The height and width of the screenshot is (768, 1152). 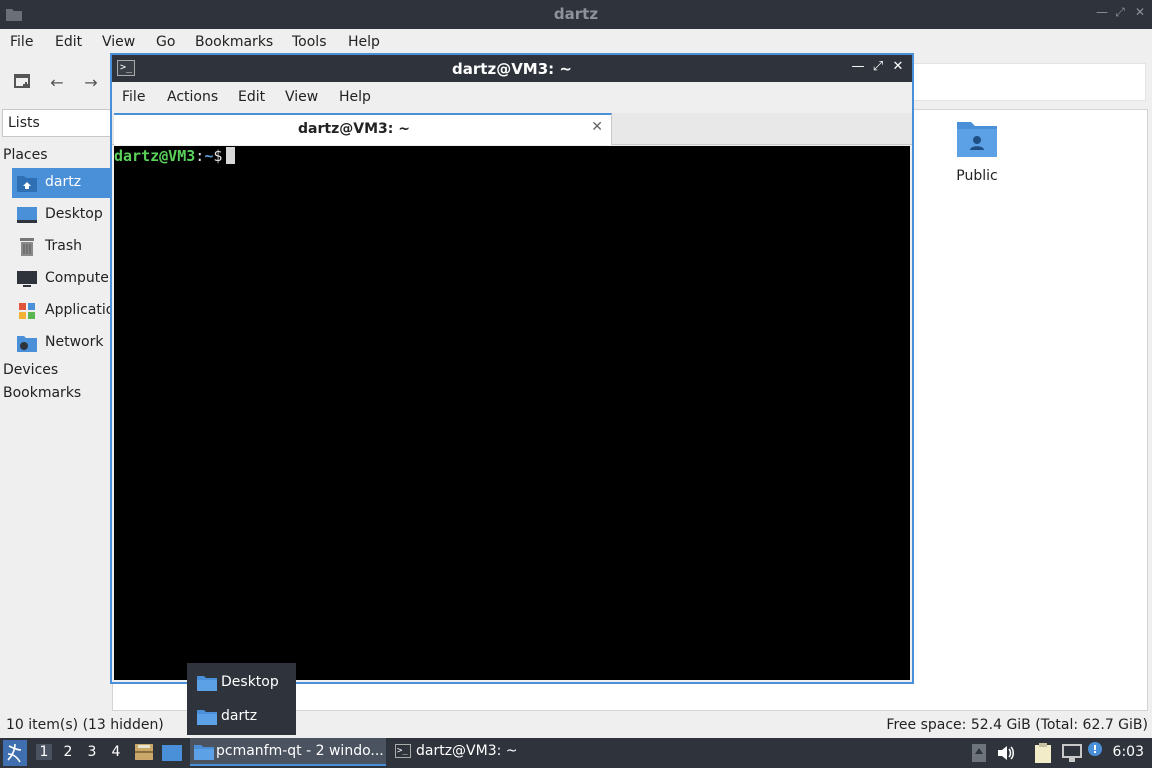 What do you see at coordinates (80, 278) in the screenshot?
I see `sidebar-item-label: Computer` at bounding box center [80, 278].